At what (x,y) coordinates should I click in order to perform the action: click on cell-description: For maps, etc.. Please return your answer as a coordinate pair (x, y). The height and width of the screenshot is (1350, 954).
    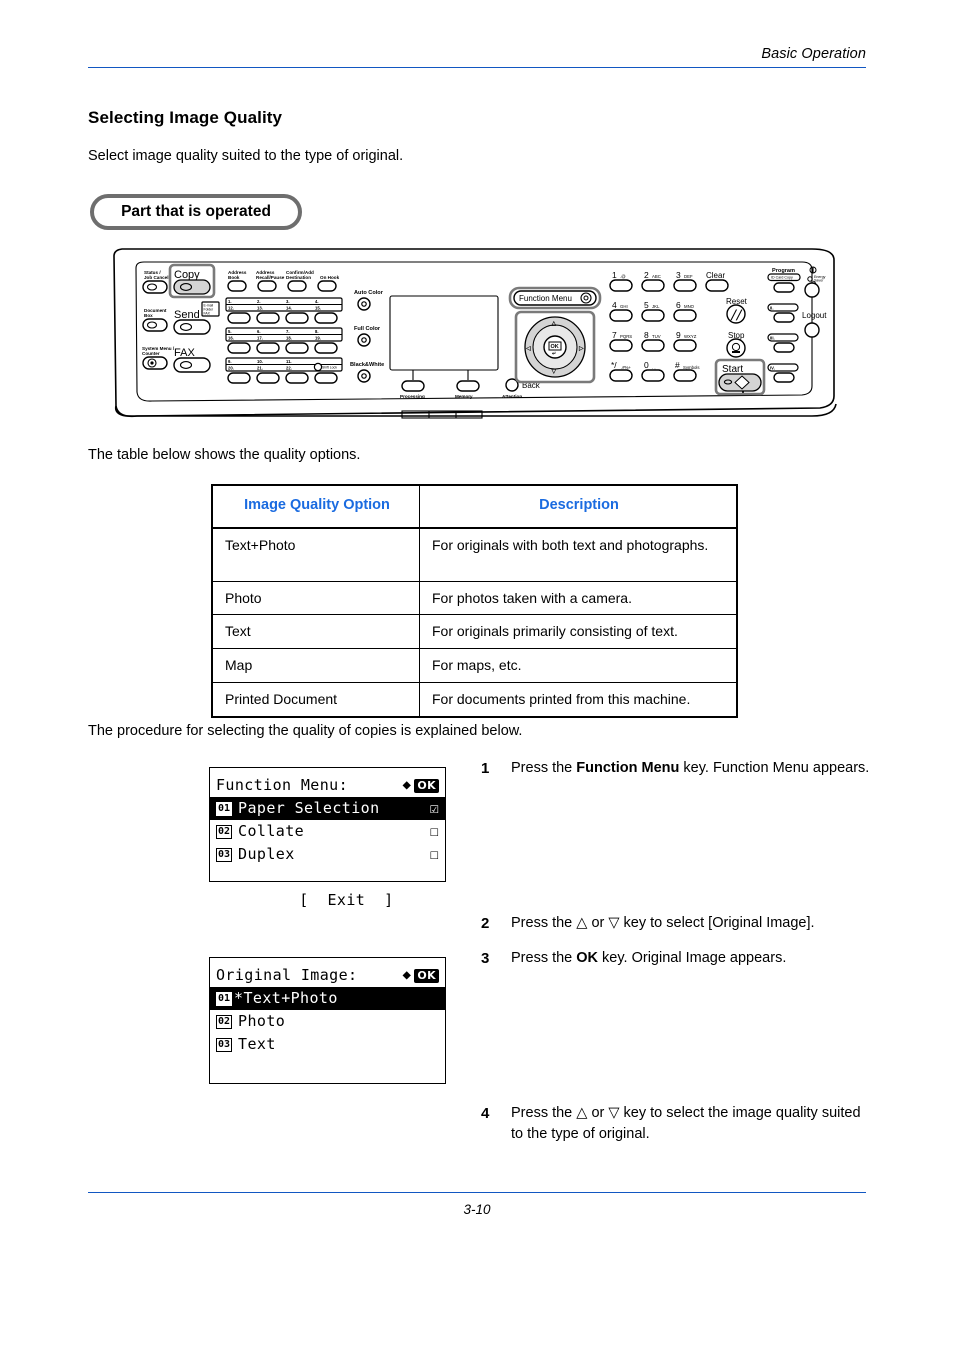
    Looking at the image, I should click on (578, 666).